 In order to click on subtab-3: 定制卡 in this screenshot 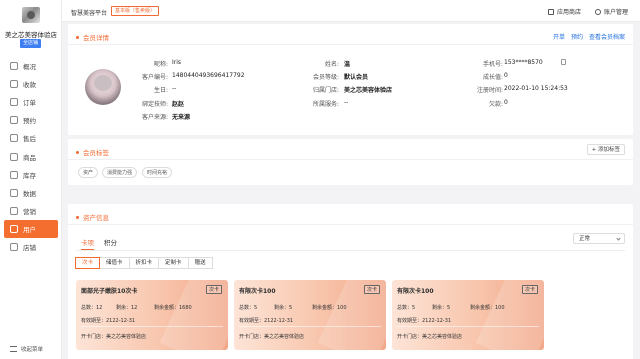, I will do `click(173, 263)`.